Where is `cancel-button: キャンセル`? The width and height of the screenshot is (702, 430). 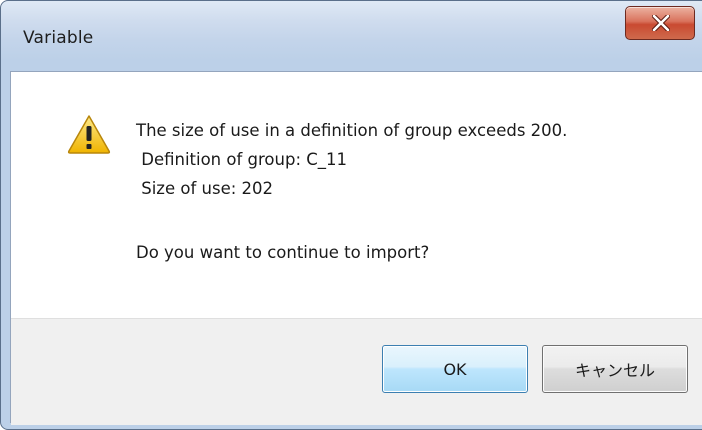
cancel-button: キャンセル is located at coordinates (615, 369).